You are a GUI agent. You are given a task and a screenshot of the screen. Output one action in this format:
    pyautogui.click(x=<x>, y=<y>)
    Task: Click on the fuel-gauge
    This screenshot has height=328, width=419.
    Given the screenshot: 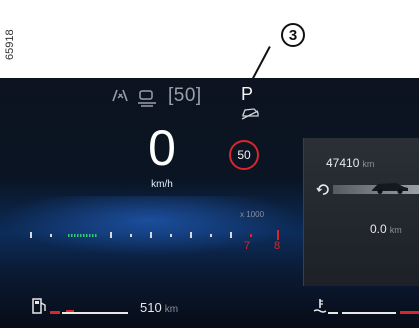 What is the action you would take?
    pyautogui.click(x=89, y=312)
    